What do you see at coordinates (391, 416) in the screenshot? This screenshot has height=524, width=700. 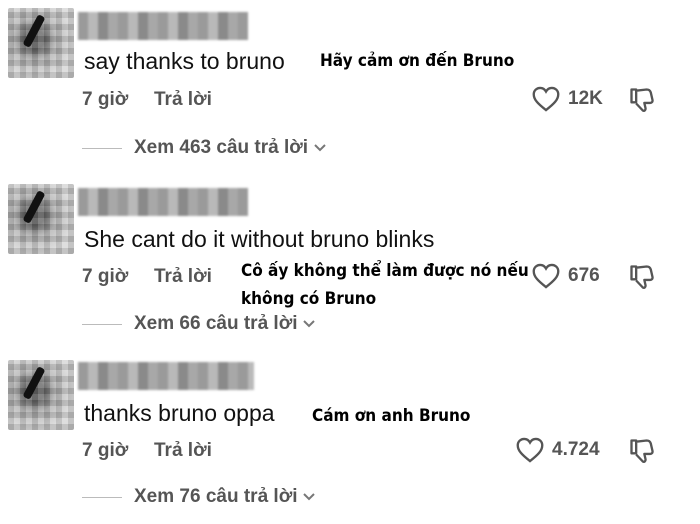 I see `comment-translation: Cám ơn anh Bruno` at bounding box center [391, 416].